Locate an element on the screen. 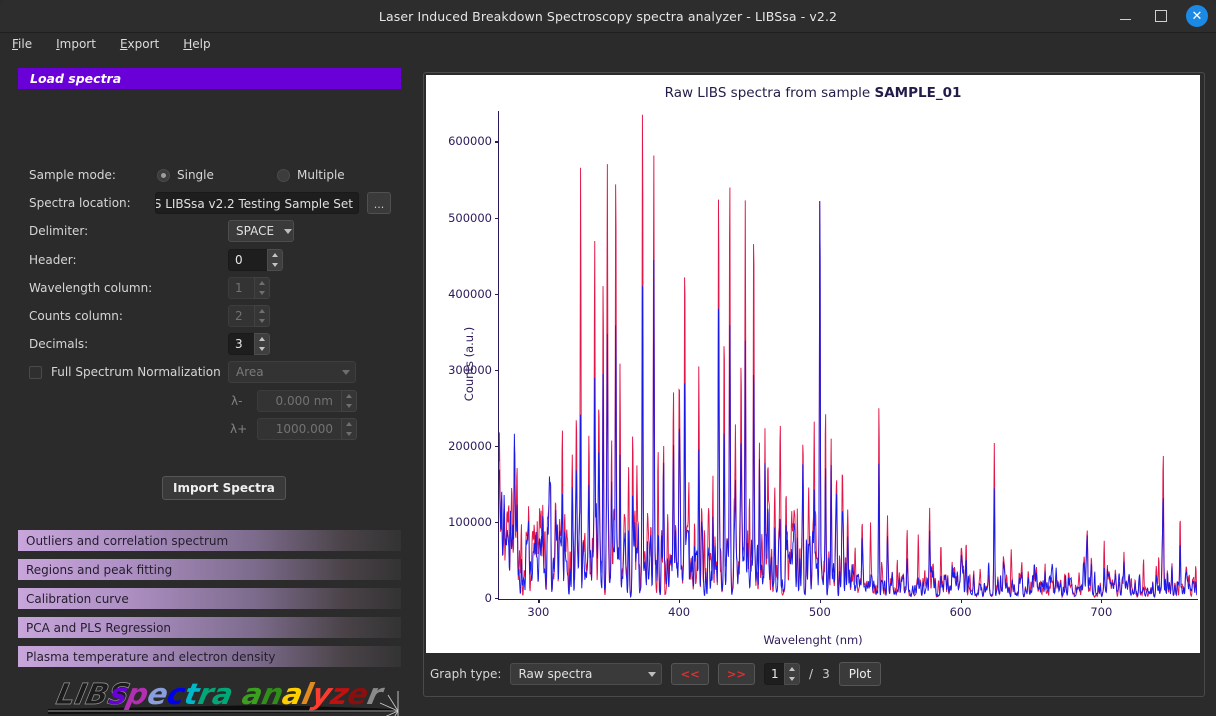 This screenshot has height=716, width=1216. next-spectrum-button: >> is located at coordinates (736, 674).